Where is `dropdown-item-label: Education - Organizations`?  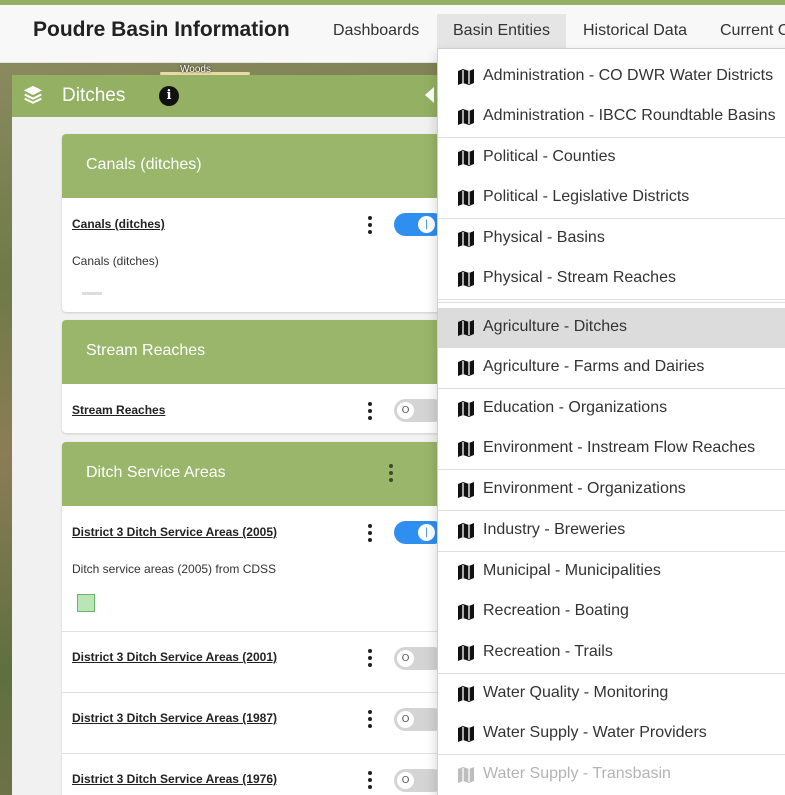 dropdown-item-label: Education - Organizations is located at coordinates (575, 407).